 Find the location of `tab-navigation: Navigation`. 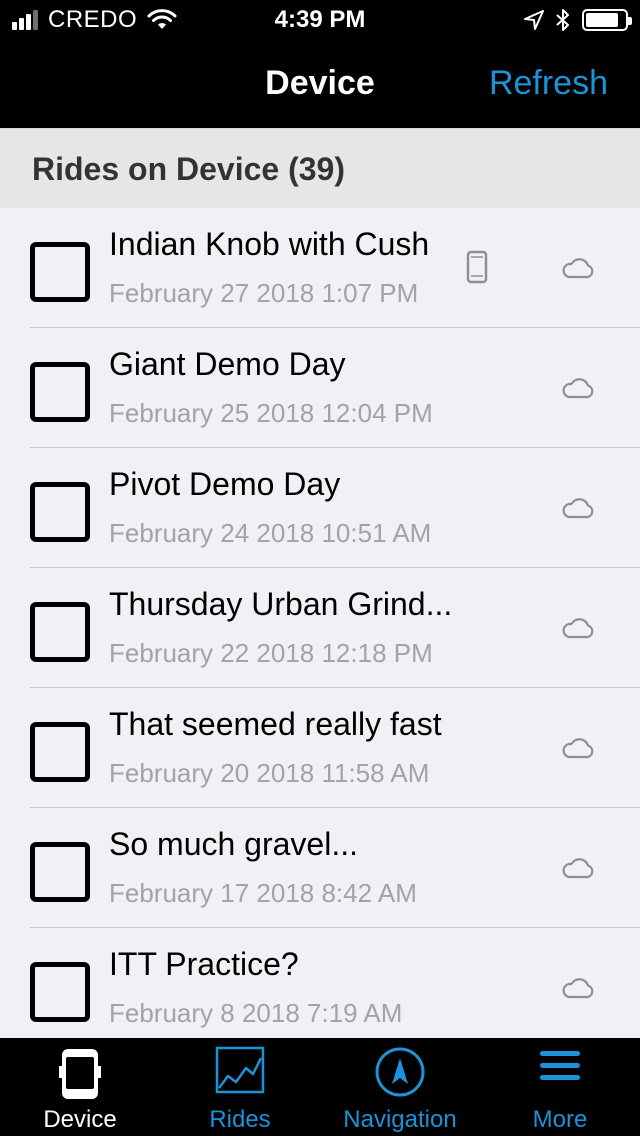

tab-navigation: Navigation is located at coordinates (400, 1087).